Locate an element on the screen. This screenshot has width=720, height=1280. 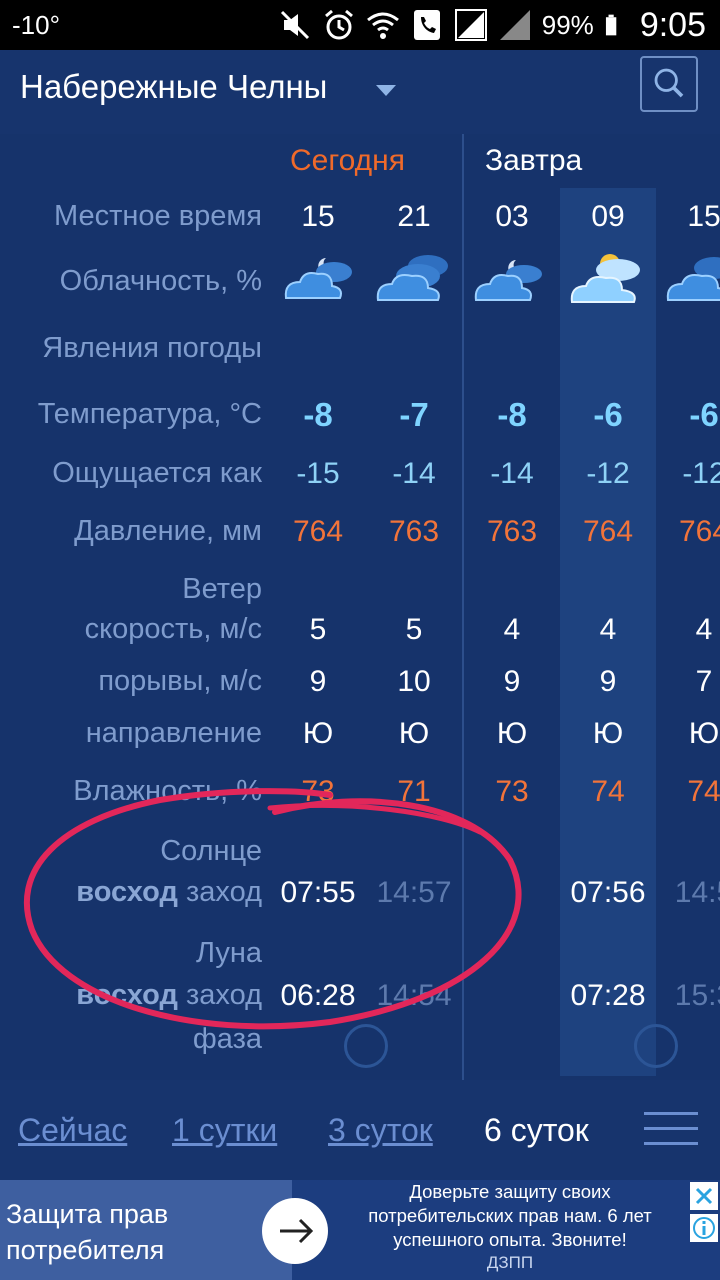
nav-3-days: 3 суток is located at coordinates (380, 1130).